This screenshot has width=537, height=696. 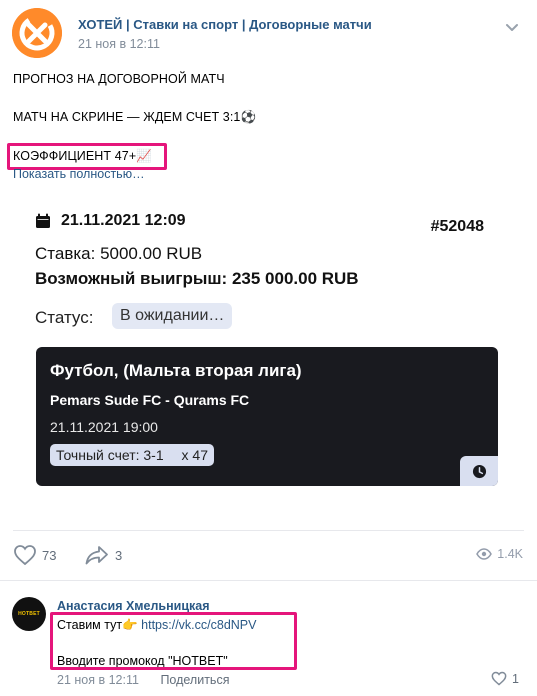 What do you see at coordinates (135, 117) in the screenshot?
I see `post-text-line-2: МАТЧ НА СКРИНЕ — ЖДЕМ СЧЕТ 3:1⚽` at bounding box center [135, 117].